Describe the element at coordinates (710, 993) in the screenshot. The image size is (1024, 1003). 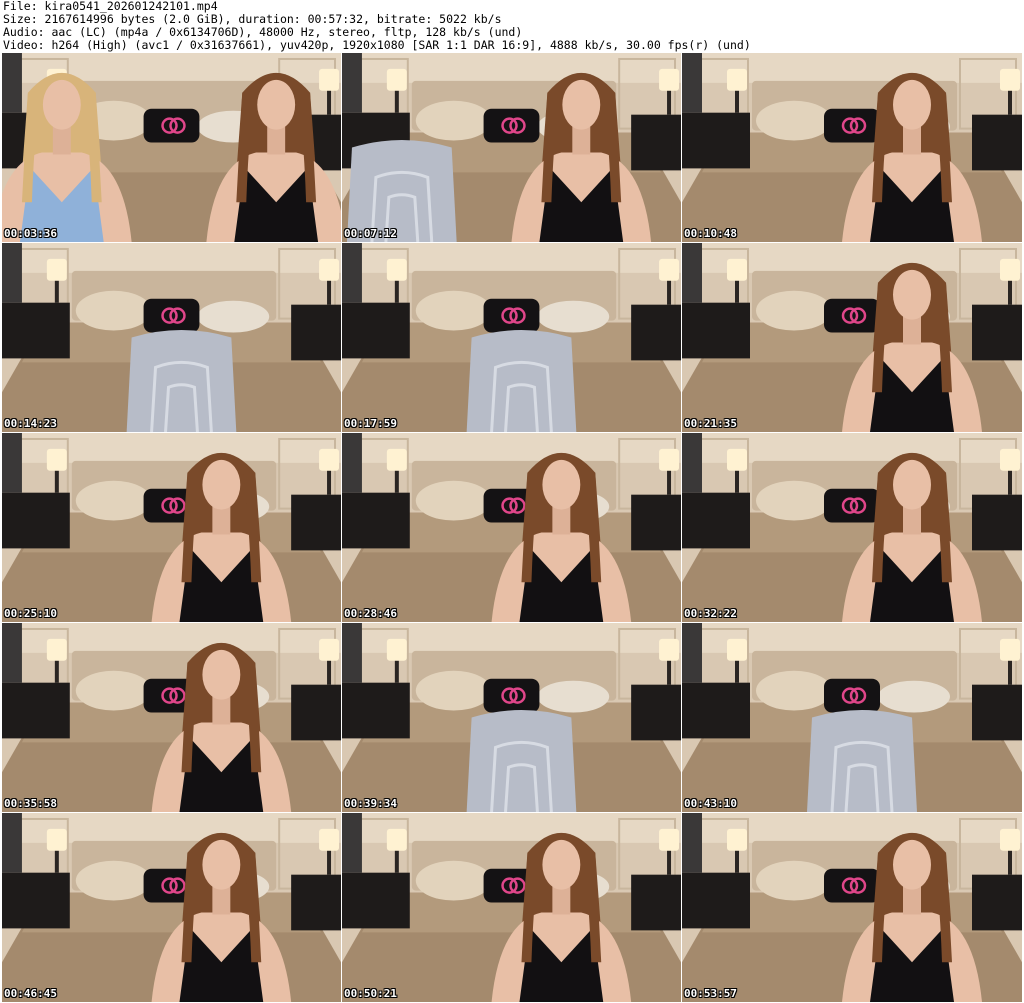
I see `thumbnail-timestamp: 00:53:57` at that location.